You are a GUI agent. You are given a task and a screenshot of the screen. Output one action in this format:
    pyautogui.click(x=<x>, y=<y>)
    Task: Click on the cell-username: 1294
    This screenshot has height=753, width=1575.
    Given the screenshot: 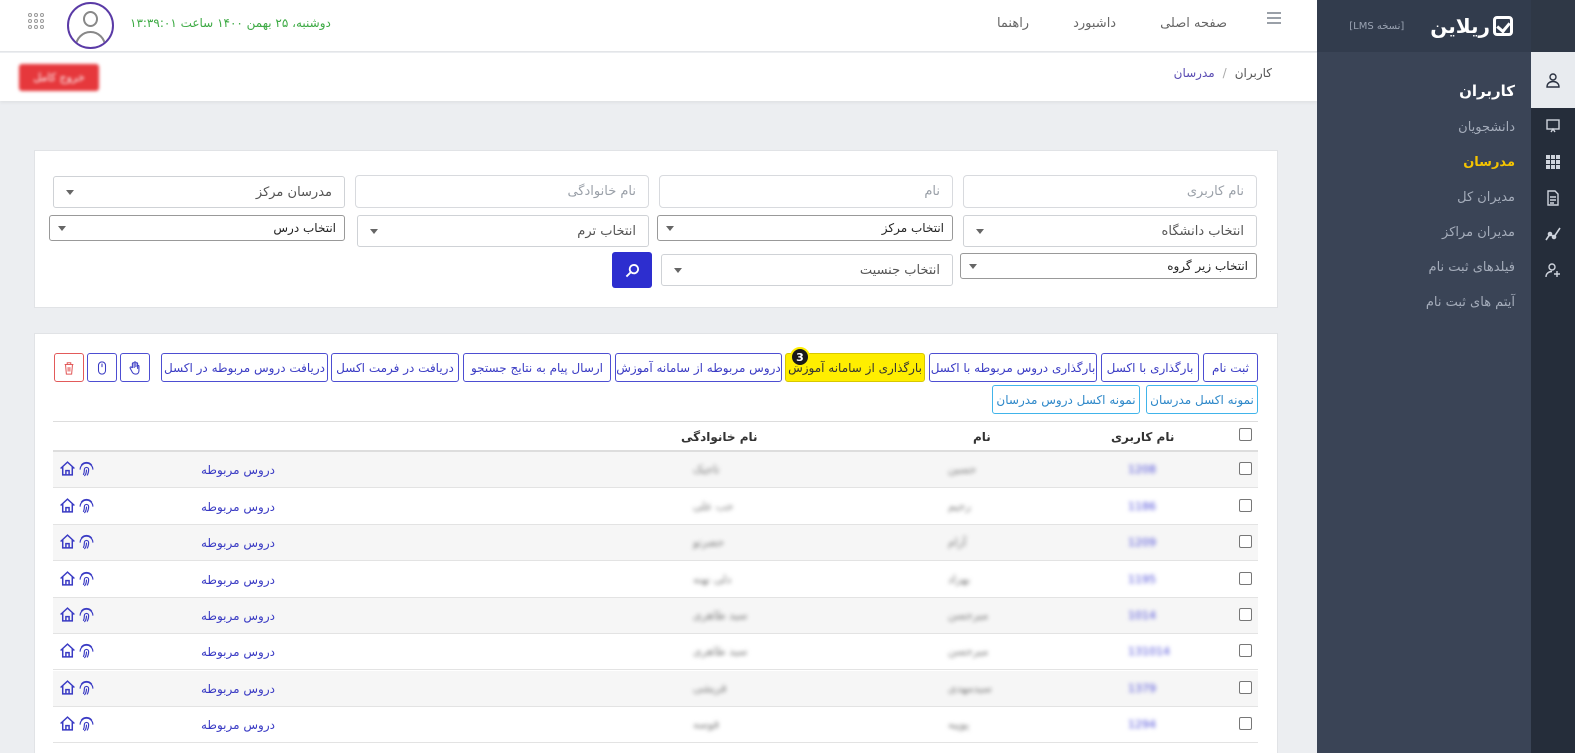 What is the action you would take?
    pyautogui.click(x=1142, y=724)
    